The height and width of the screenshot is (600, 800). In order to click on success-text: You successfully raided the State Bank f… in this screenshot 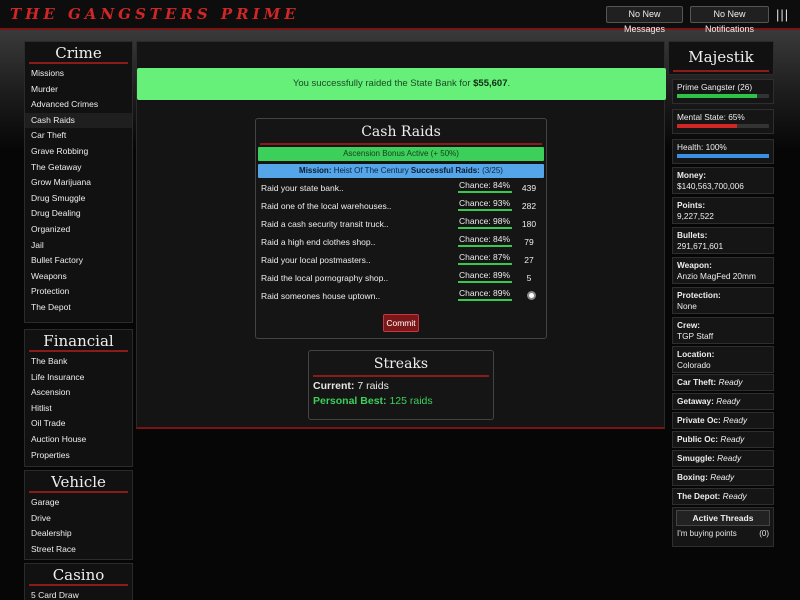, I will do `click(383, 83)`.